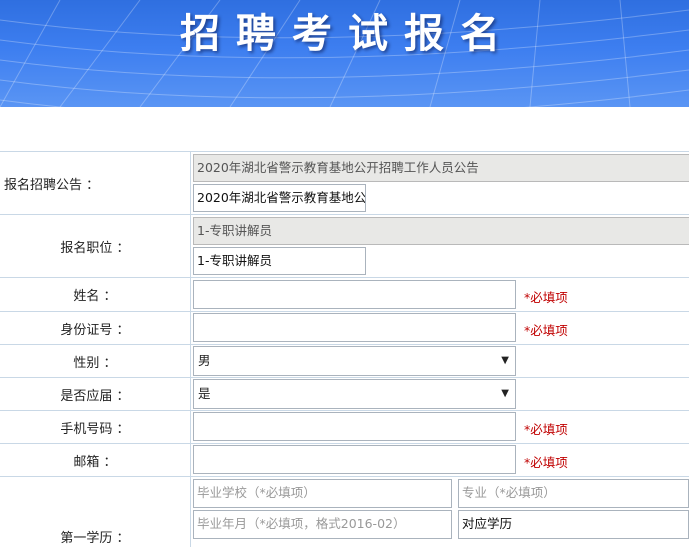  Describe the element at coordinates (546, 330) in the screenshot. I see `id-number-required-note: *必填项` at that location.